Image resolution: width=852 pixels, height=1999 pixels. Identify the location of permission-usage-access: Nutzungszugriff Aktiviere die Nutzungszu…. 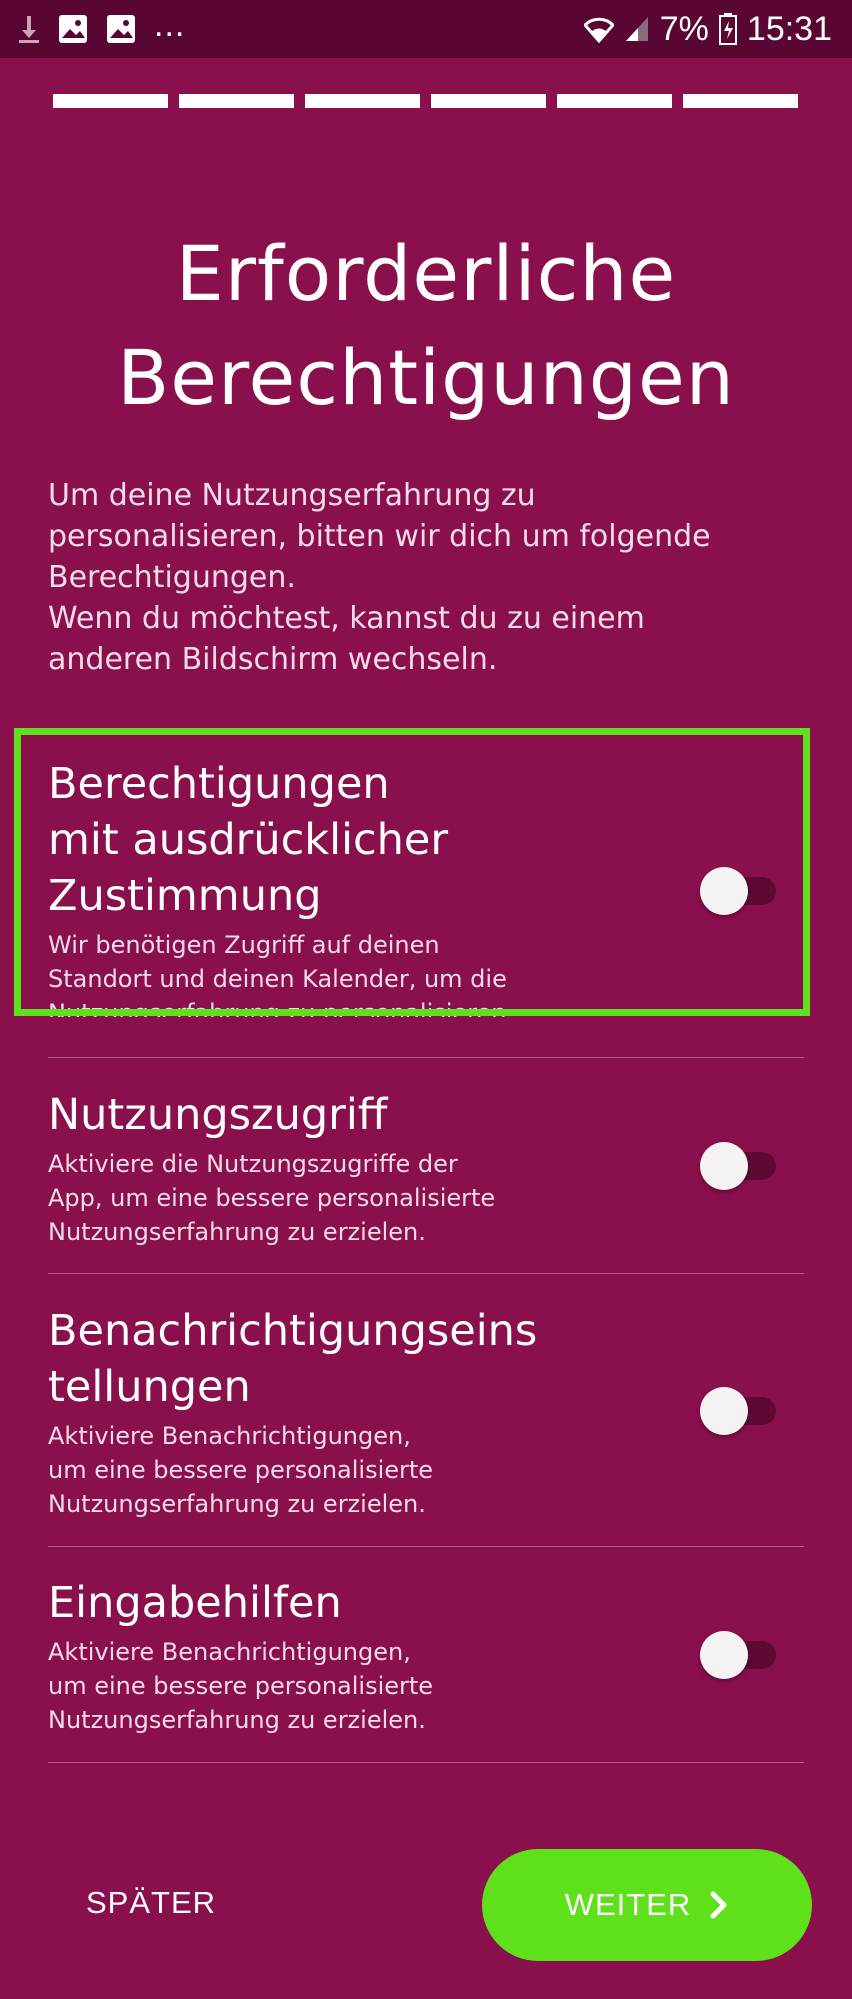
(426, 1168).